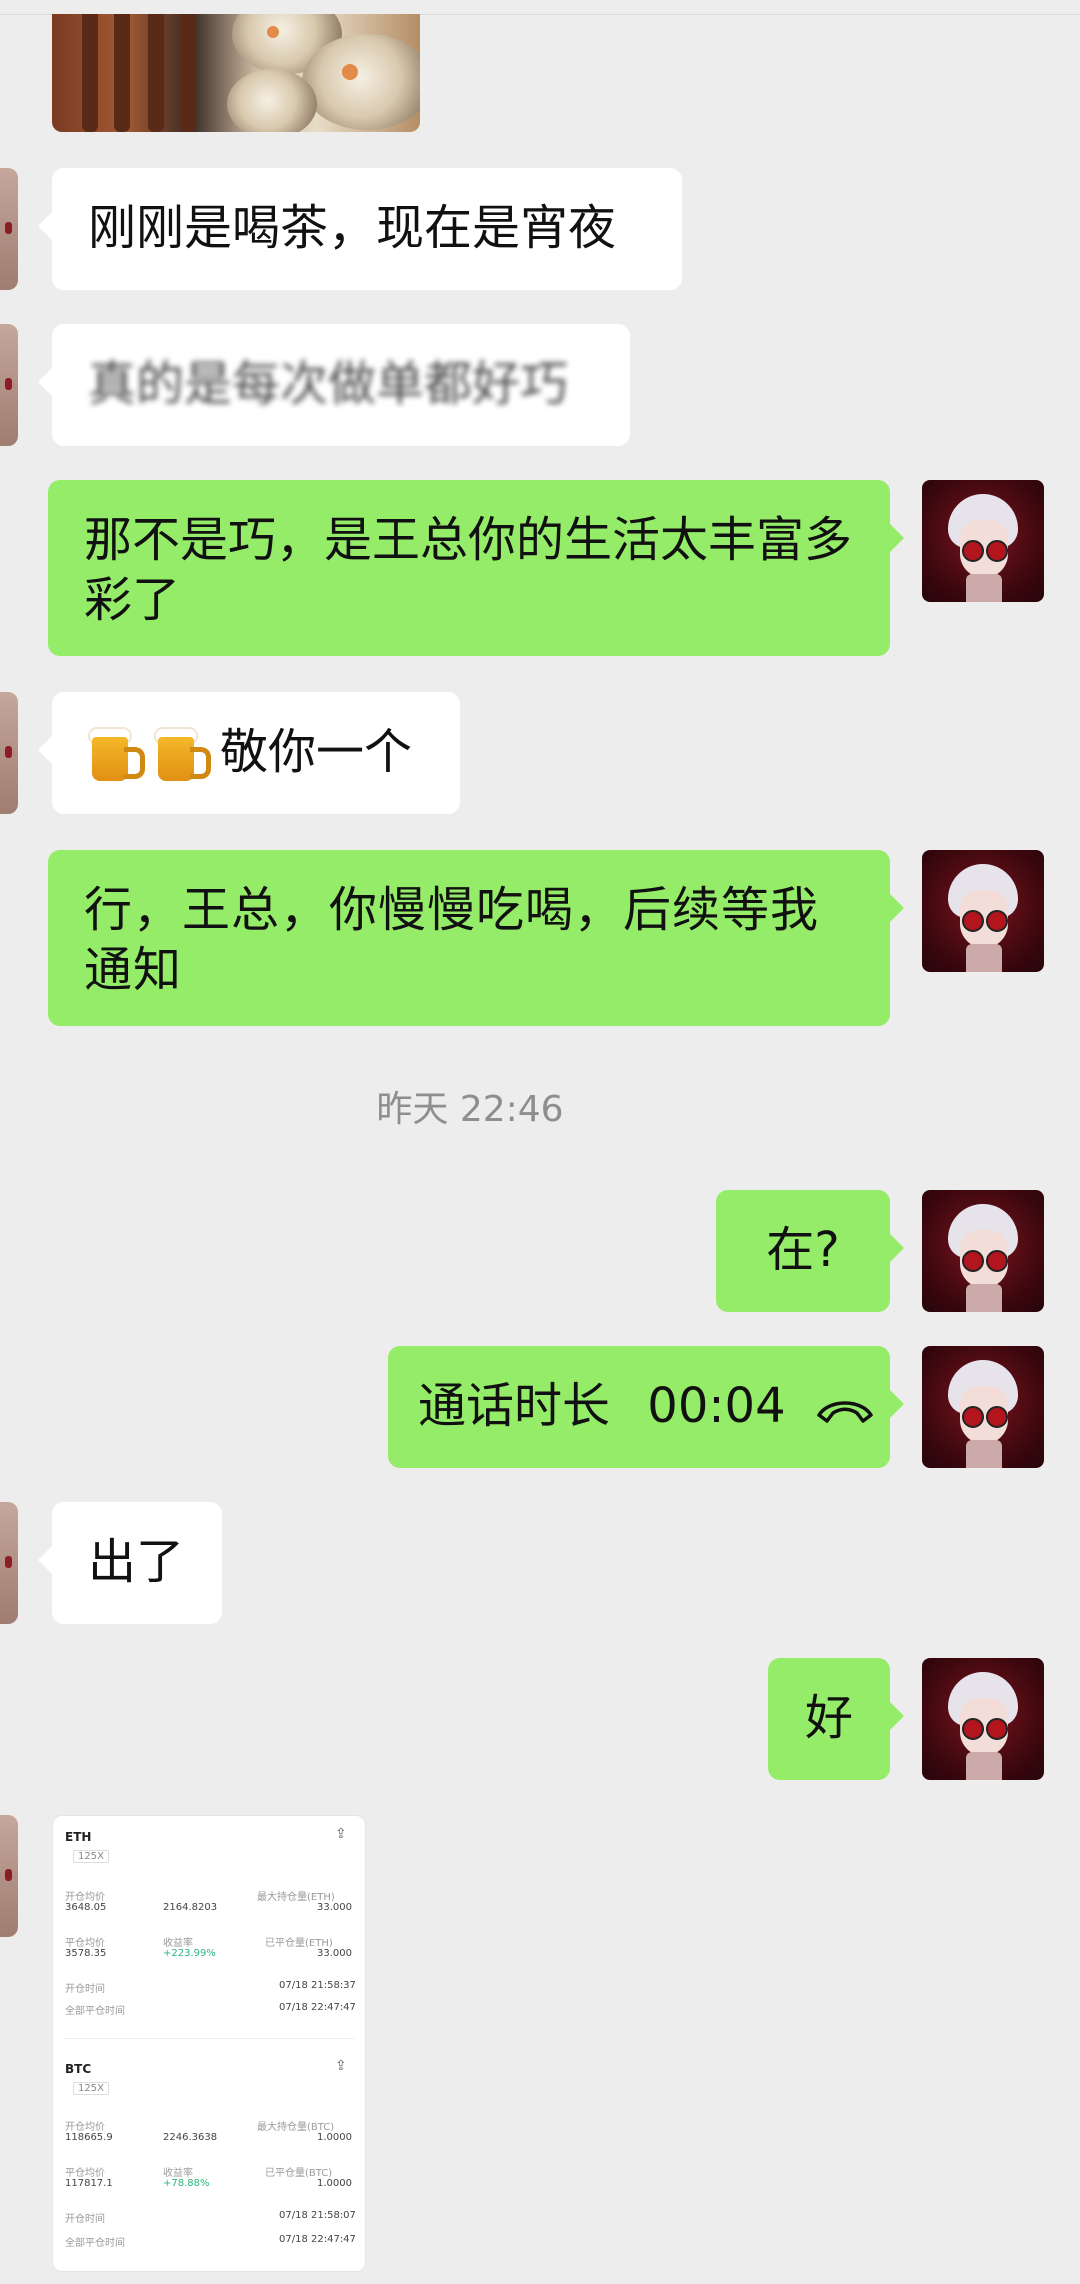 This screenshot has height=2284, width=1080. I want to click on phone-hangup-icon, so click(845, 1412).